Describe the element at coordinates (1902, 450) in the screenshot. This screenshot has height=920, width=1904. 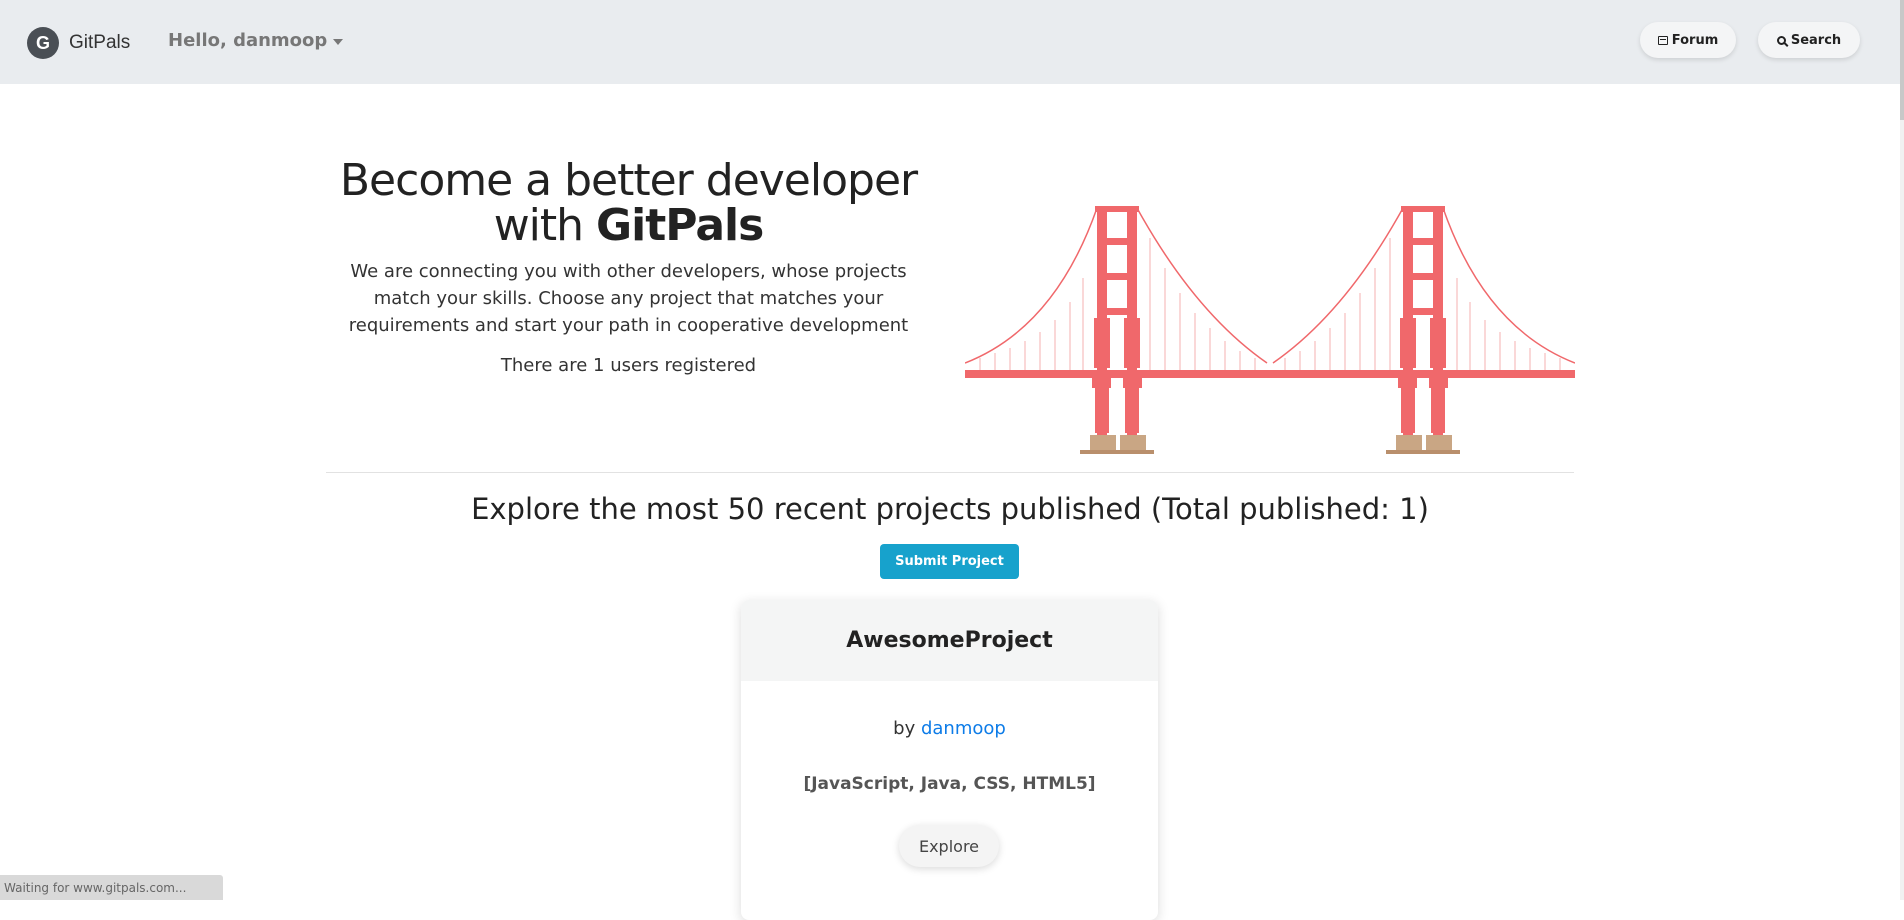
I see `page-scrollbar` at that location.